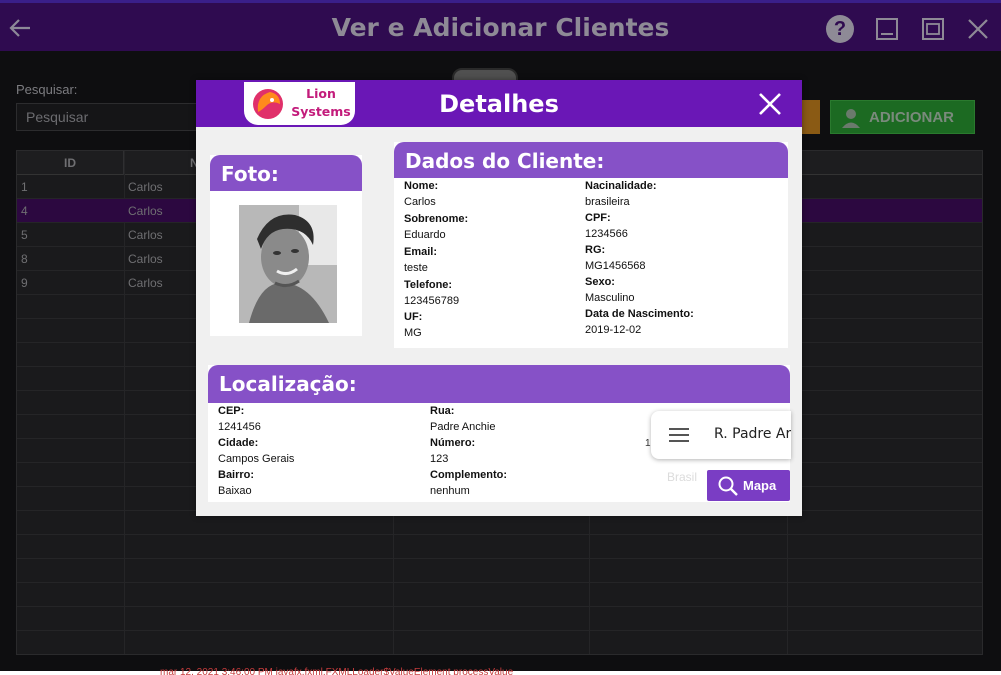  What do you see at coordinates (24, 187) in the screenshot?
I see `cell-id: 1` at bounding box center [24, 187].